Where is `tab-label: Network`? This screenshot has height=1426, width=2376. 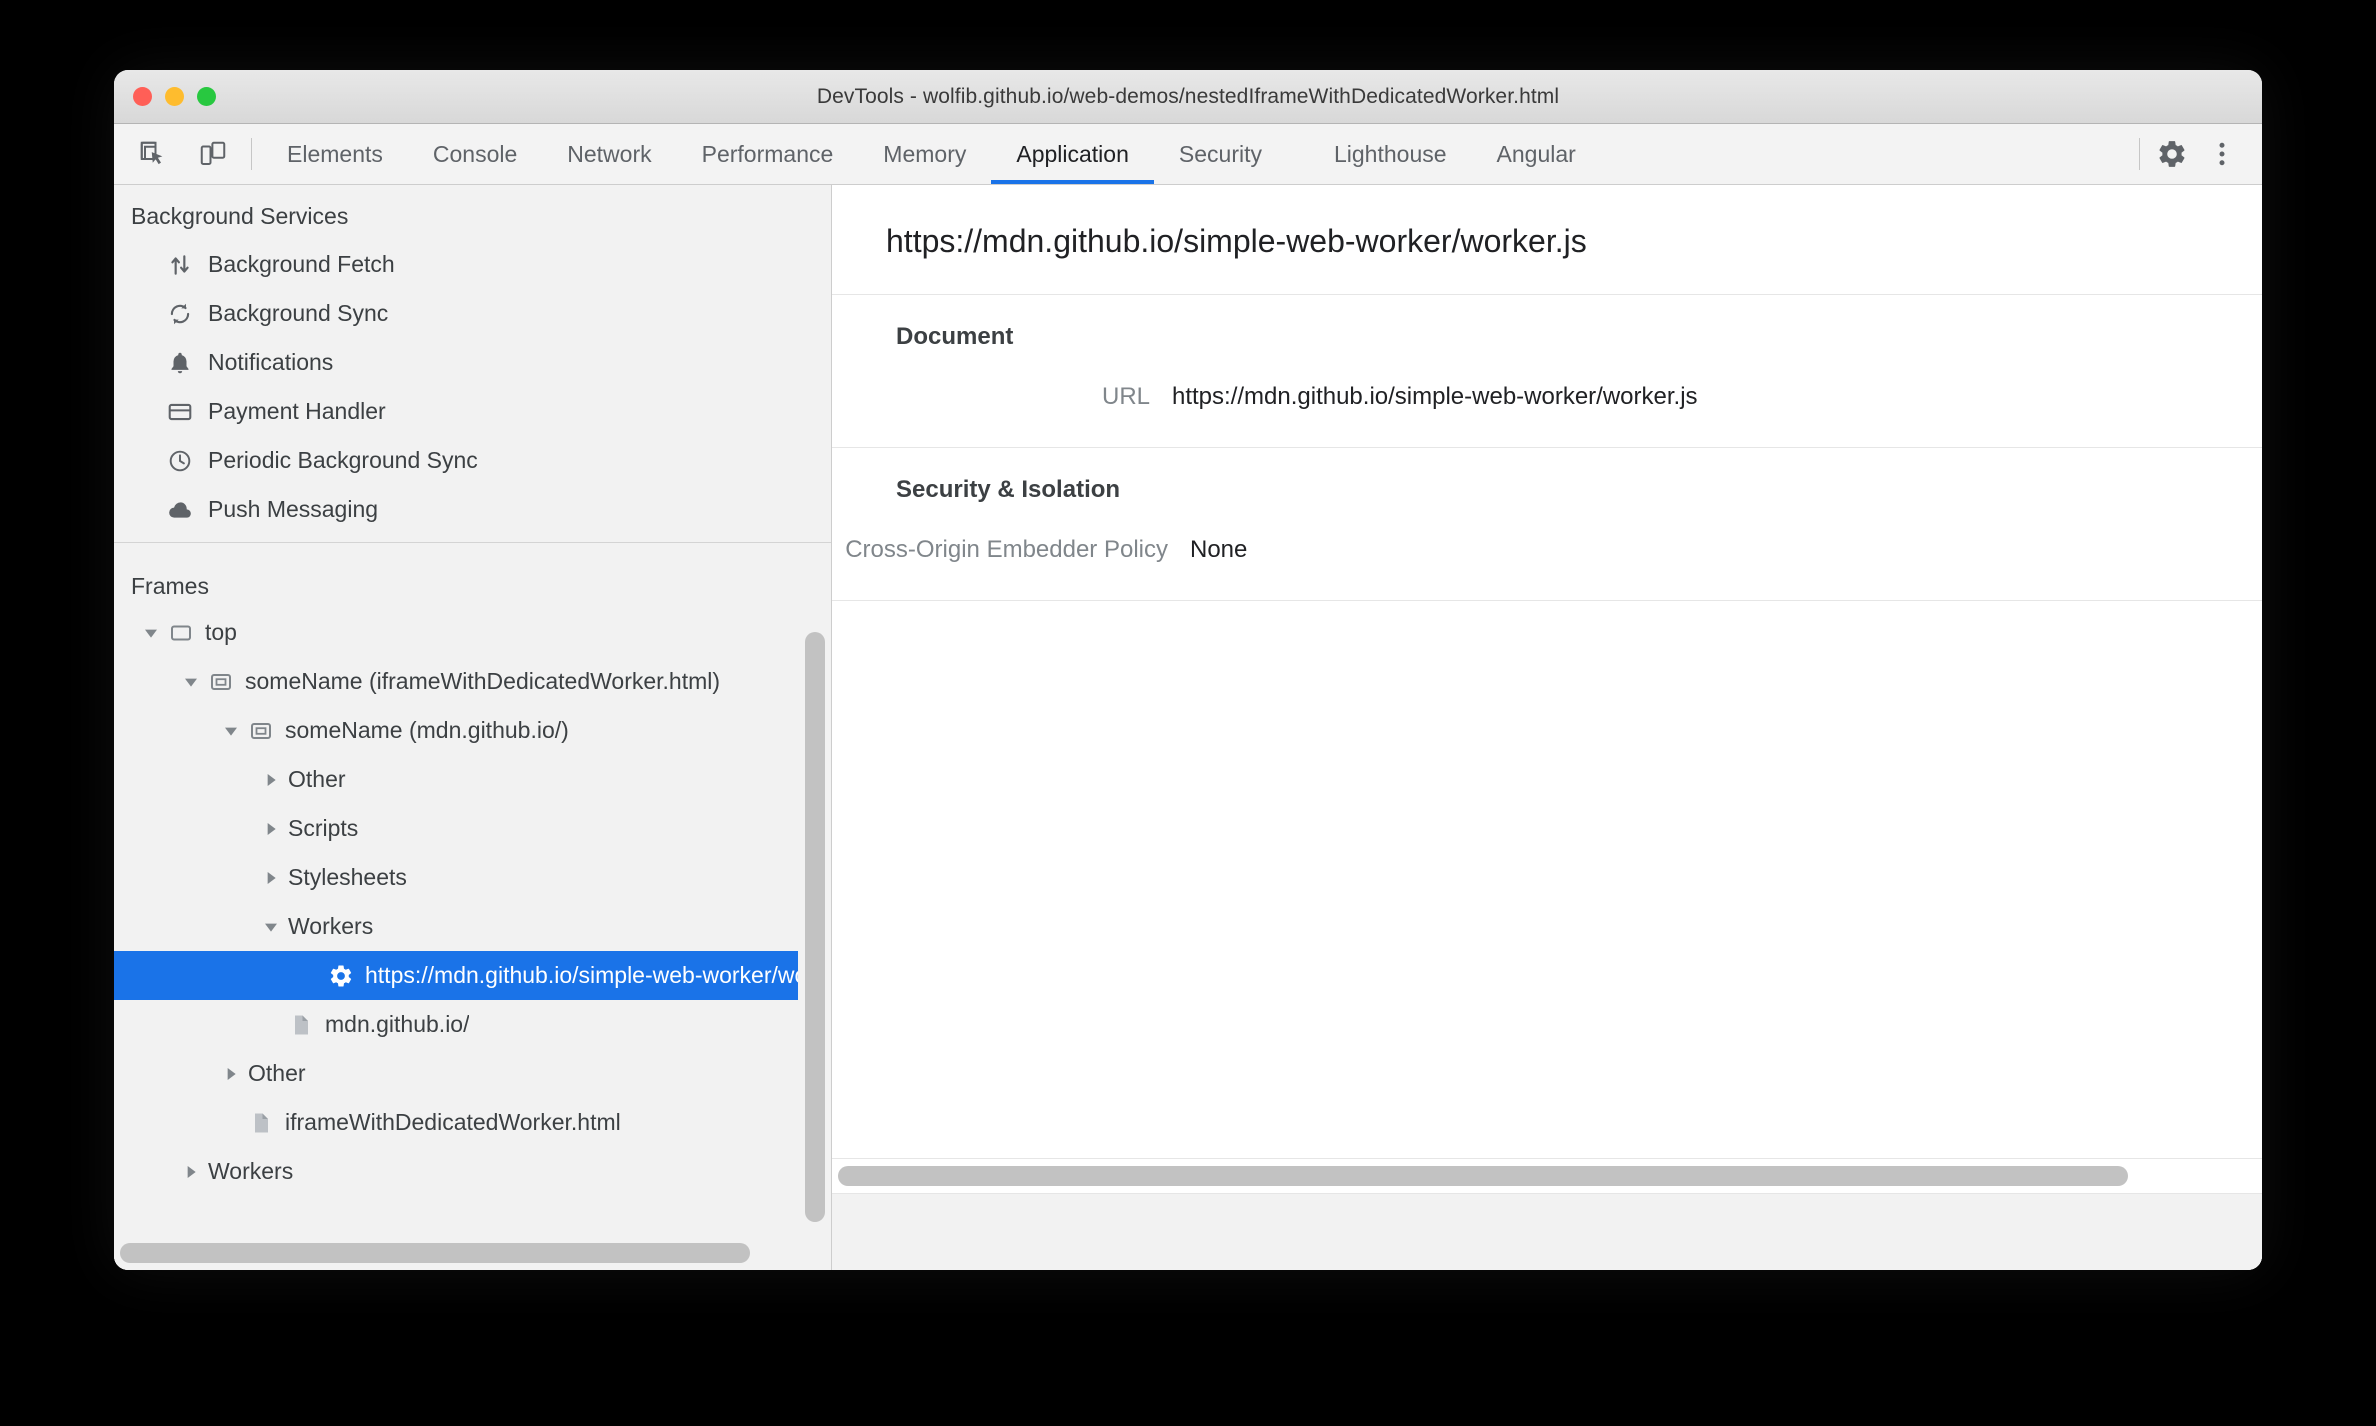
tab-label: Network is located at coordinates (609, 153).